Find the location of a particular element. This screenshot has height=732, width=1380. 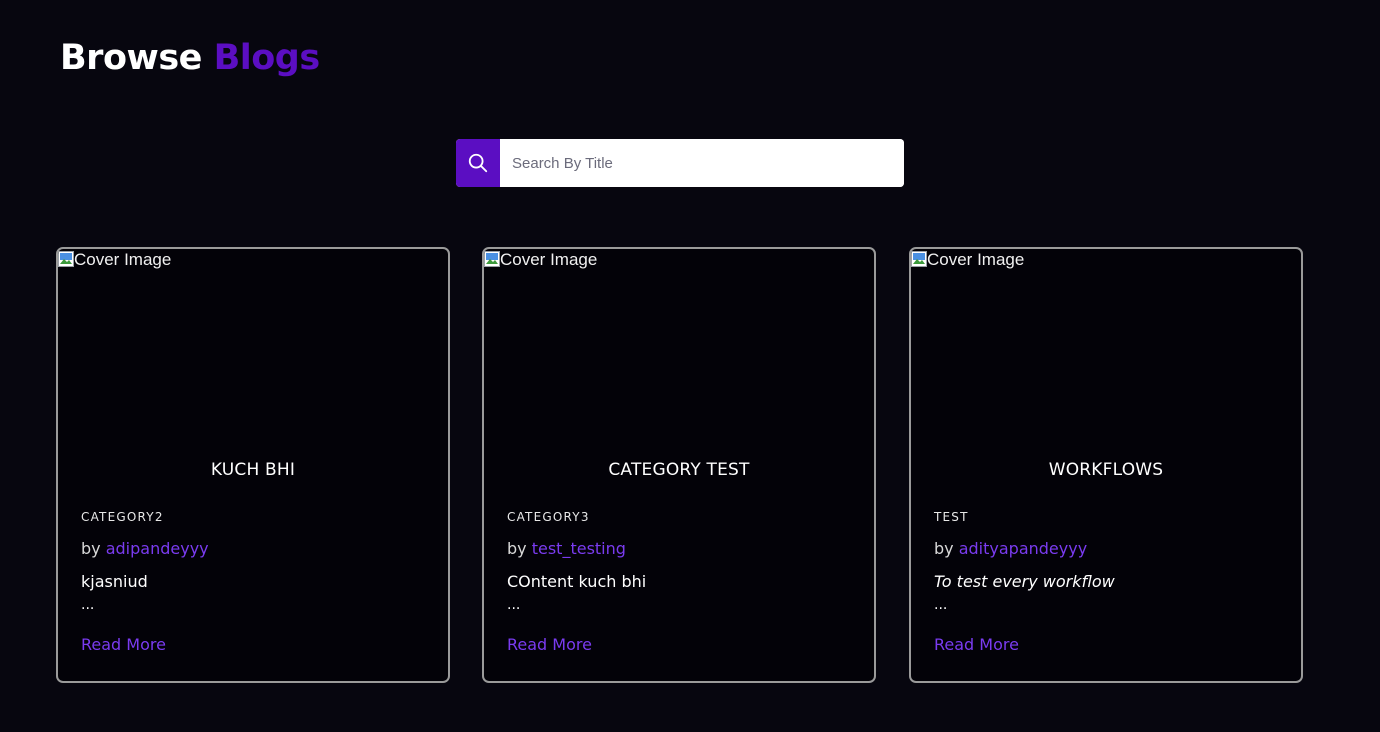

card-excerpt: To test every workflow is located at coordinates (1024, 581).